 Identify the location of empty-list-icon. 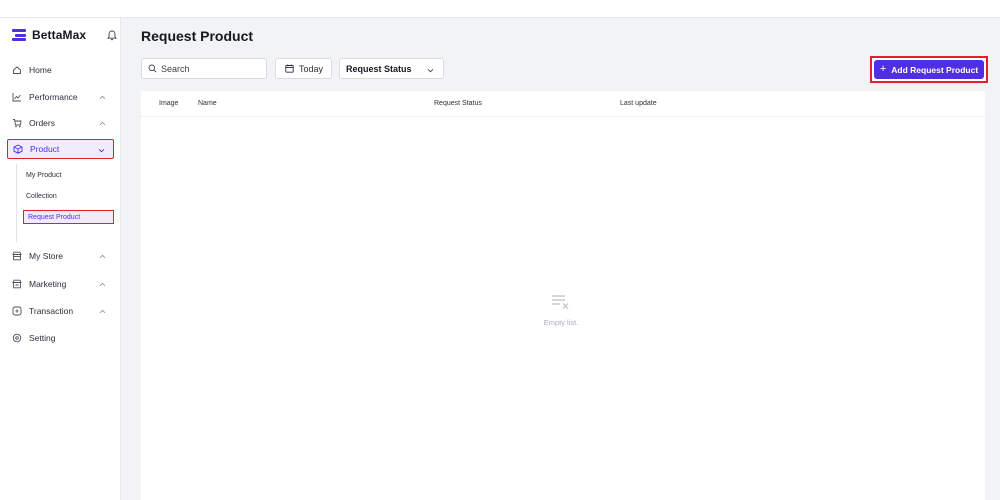
(560, 302).